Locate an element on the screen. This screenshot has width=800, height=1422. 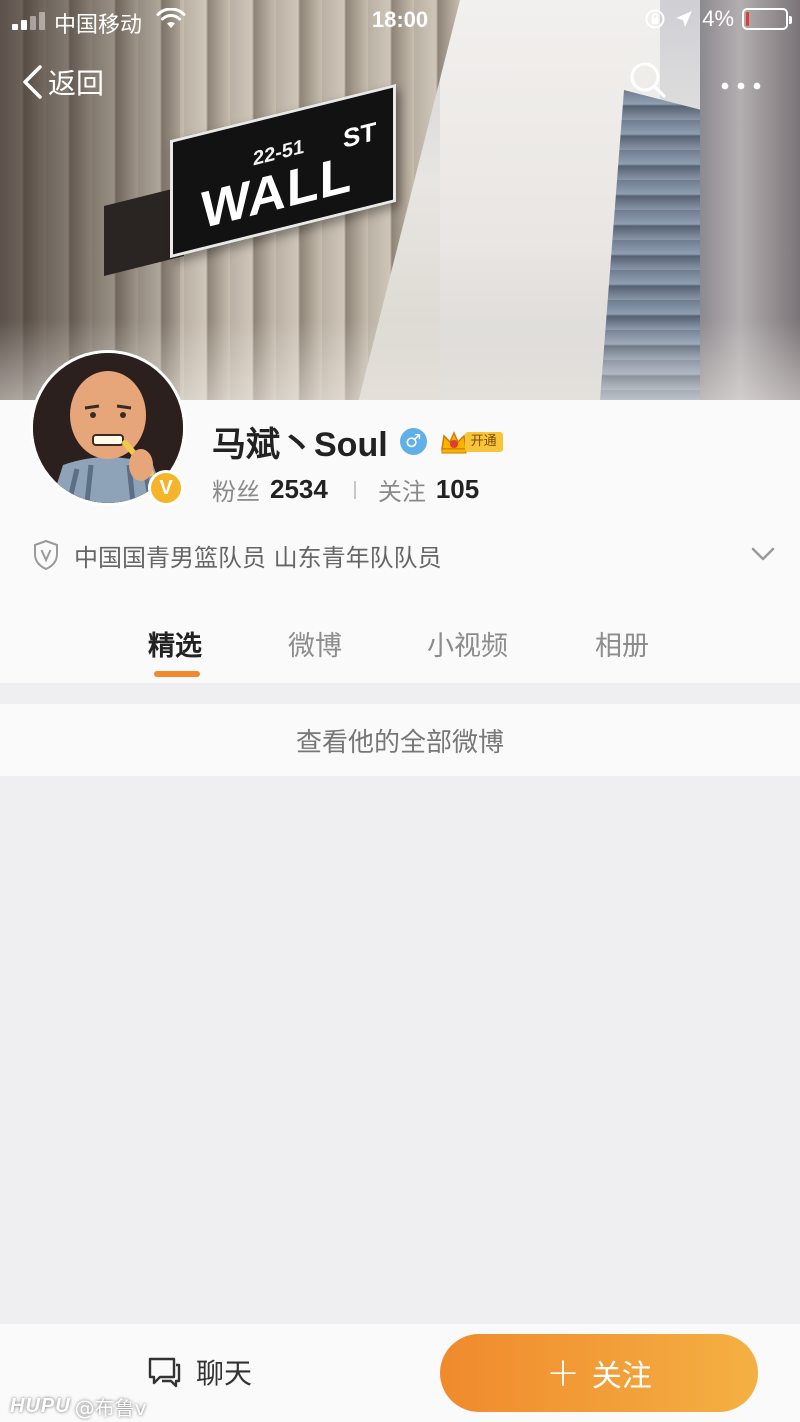
location-icon is located at coordinates (684, 19).